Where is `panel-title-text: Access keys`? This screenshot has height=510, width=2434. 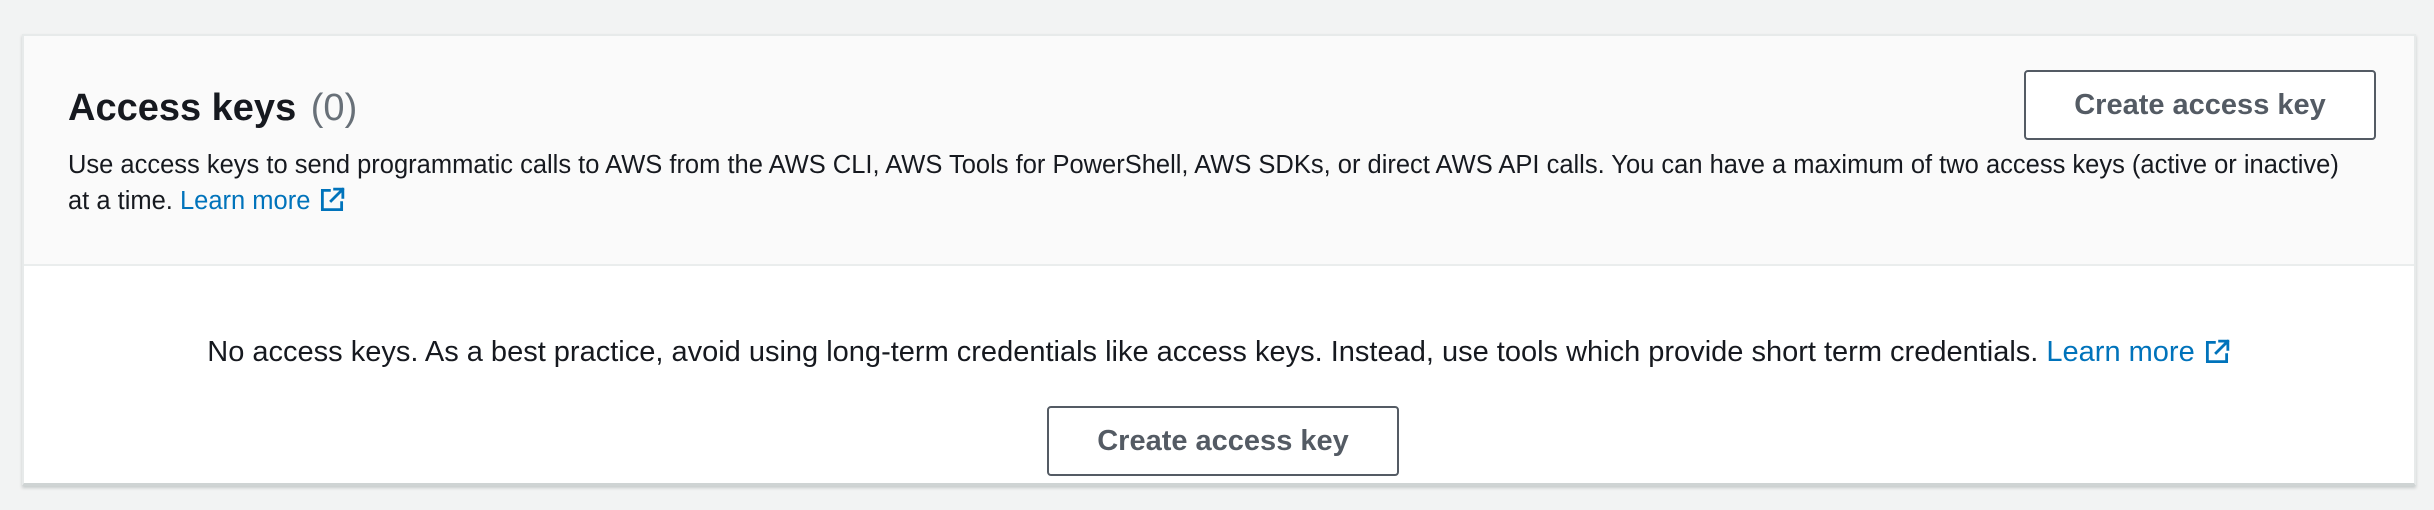
panel-title-text: Access keys is located at coordinates (182, 108).